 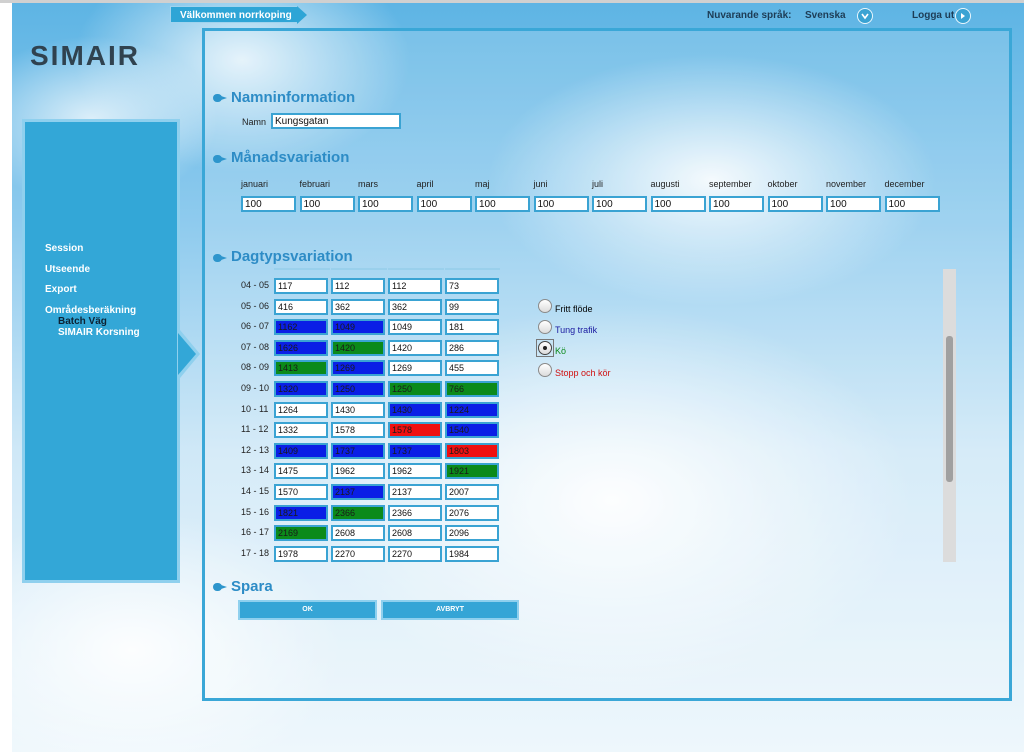 What do you see at coordinates (545, 306) in the screenshot?
I see `radio-fritt-flode` at bounding box center [545, 306].